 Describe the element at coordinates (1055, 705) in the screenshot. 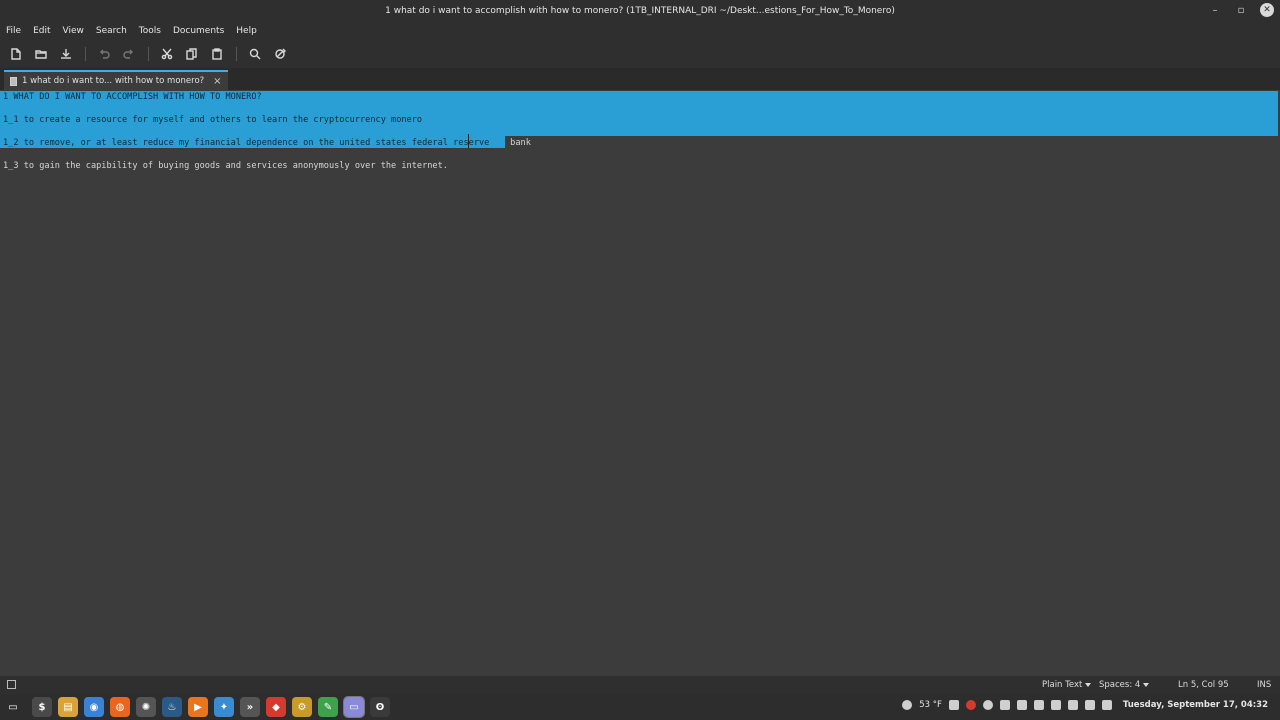

I see `display-icon` at that location.